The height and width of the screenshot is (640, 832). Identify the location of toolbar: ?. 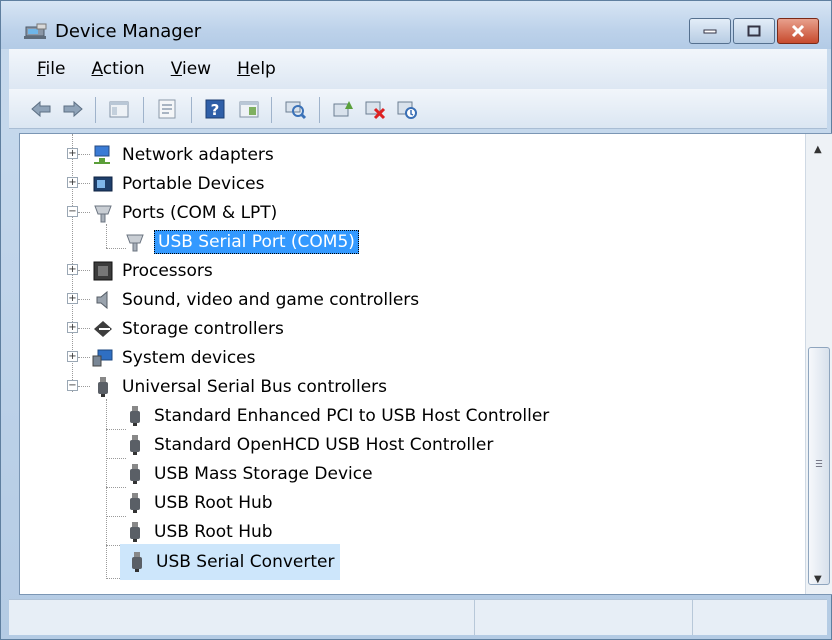
(418, 109).